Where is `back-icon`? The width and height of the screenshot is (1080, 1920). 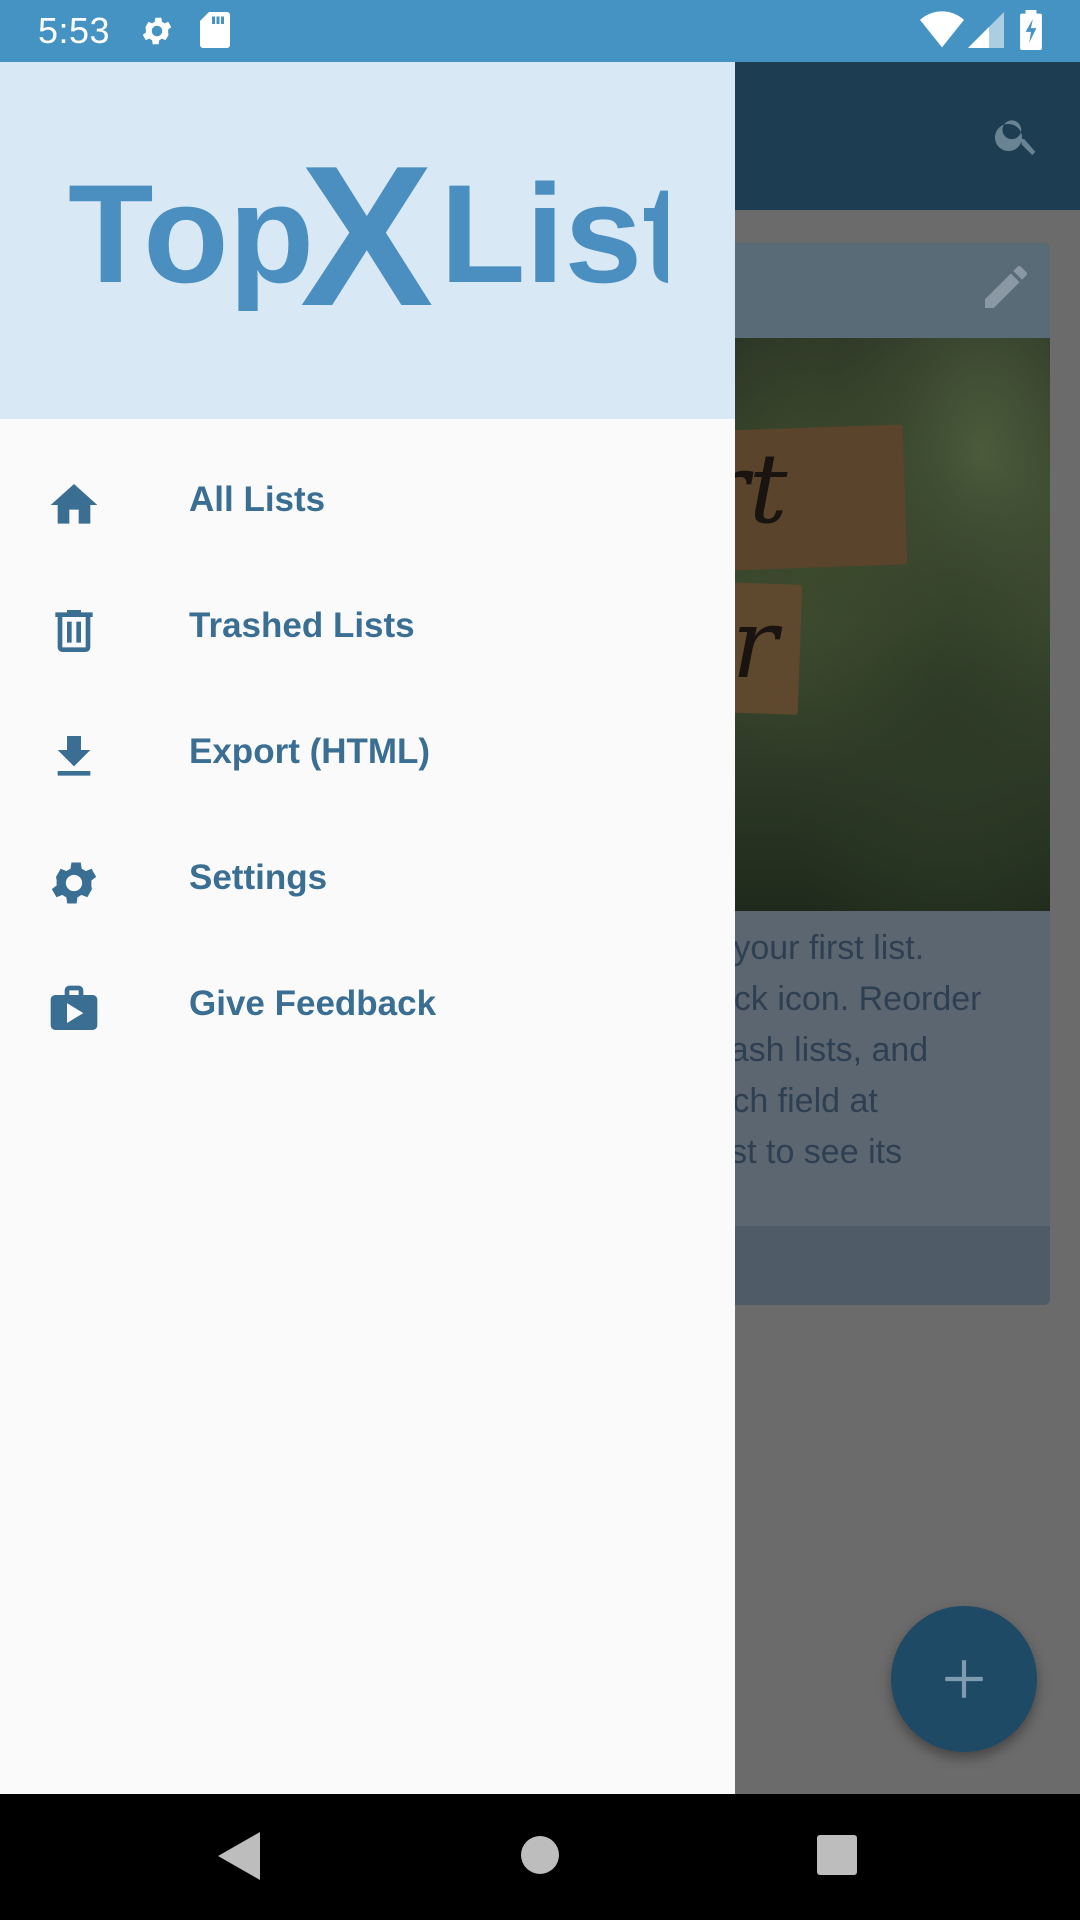 back-icon is located at coordinates (239, 1858).